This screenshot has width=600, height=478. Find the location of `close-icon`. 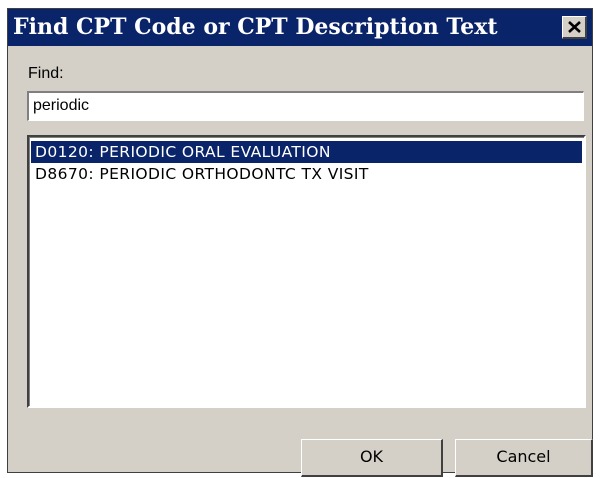

close-icon is located at coordinates (574, 27).